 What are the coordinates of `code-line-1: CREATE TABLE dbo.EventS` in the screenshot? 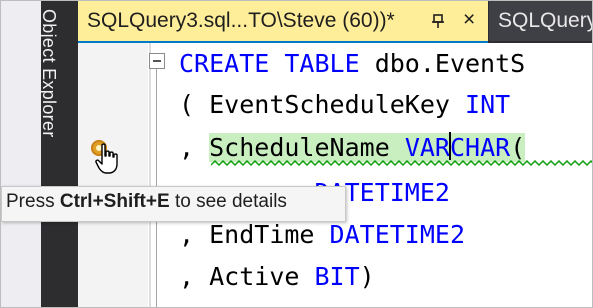 It's located at (352, 63).